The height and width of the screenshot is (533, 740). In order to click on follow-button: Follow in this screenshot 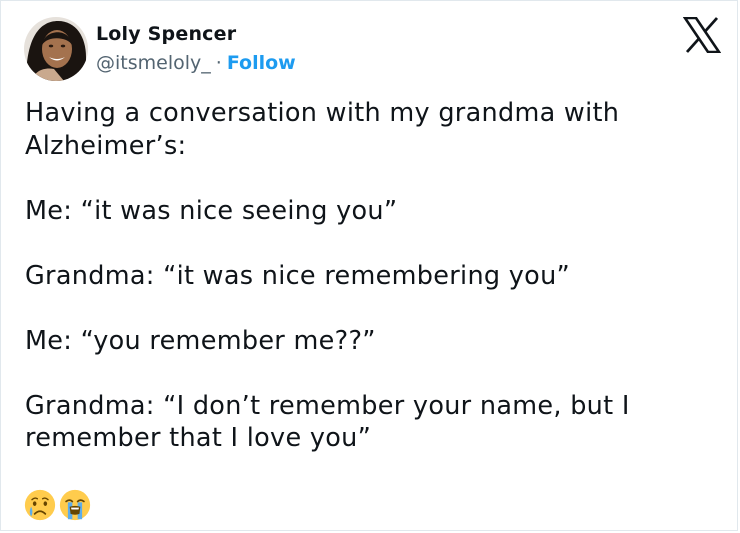, I will do `click(261, 63)`.